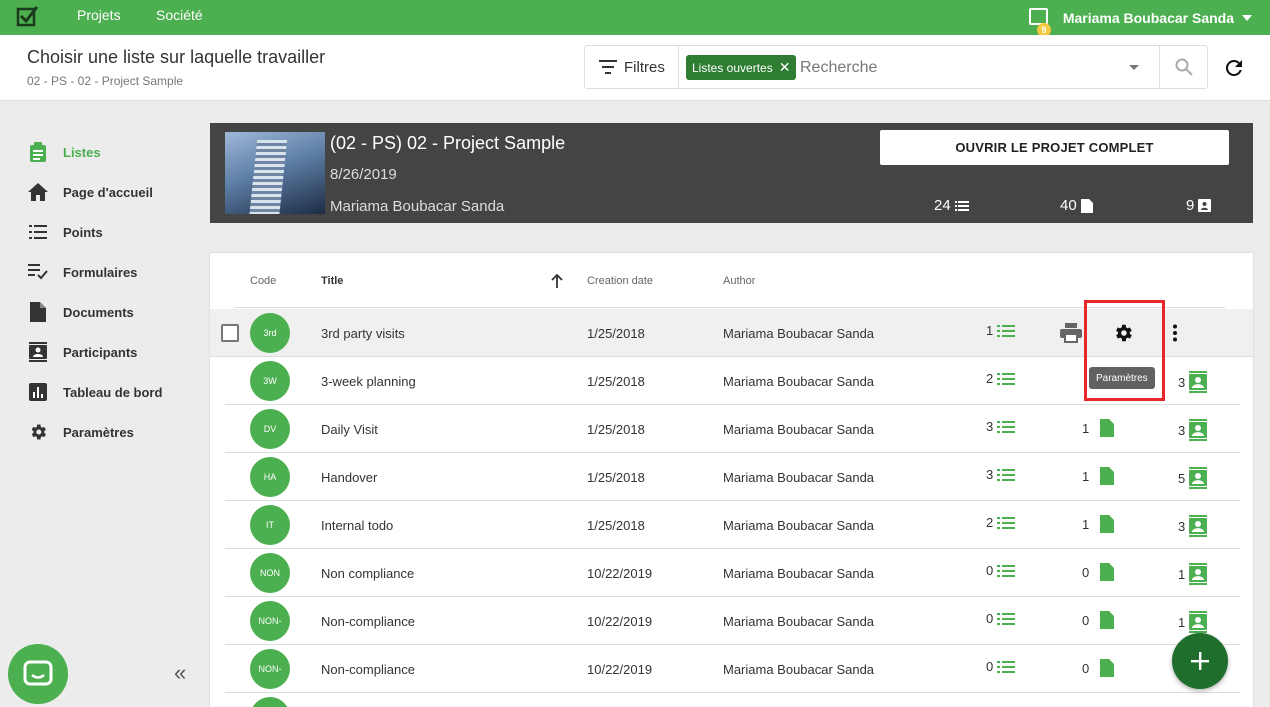 This screenshot has width=1270, height=707. Describe the element at coordinates (1190, 205) in the screenshot. I see `stat-participants-count: 9` at that location.